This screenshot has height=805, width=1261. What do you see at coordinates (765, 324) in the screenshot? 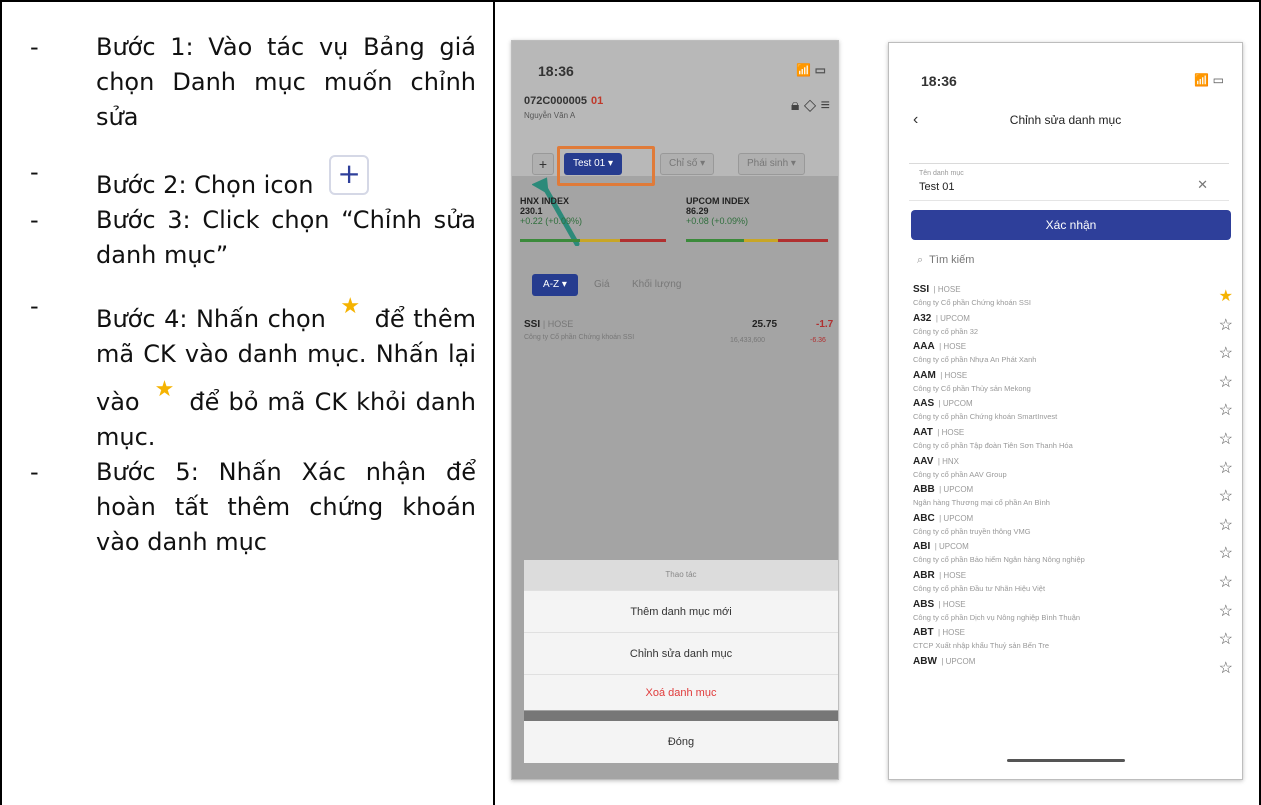
I see `stock-price: 25.75` at bounding box center [765, 324].